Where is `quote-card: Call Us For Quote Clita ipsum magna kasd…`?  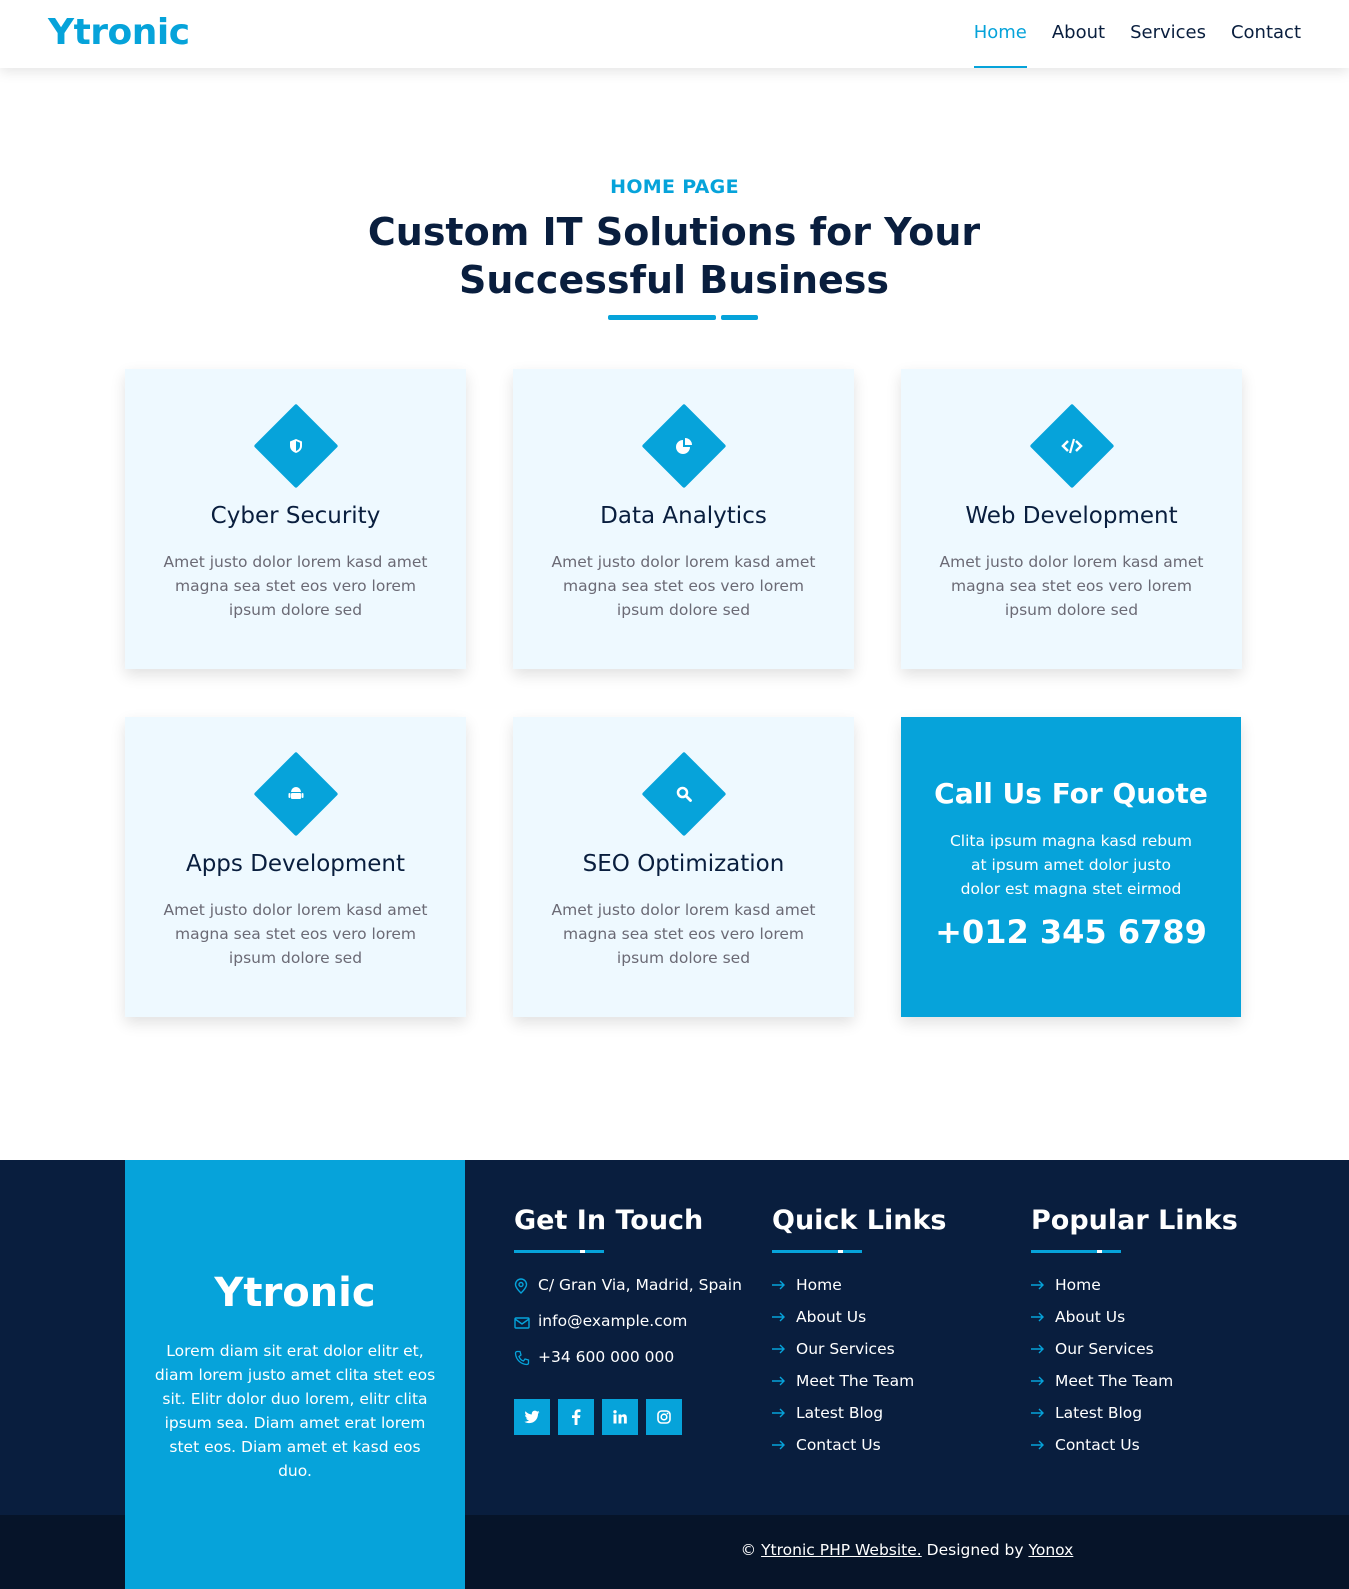
quote-card: Call Us For Quote Clita ipsum magna kasd… is located at coordinates (1071, 867).